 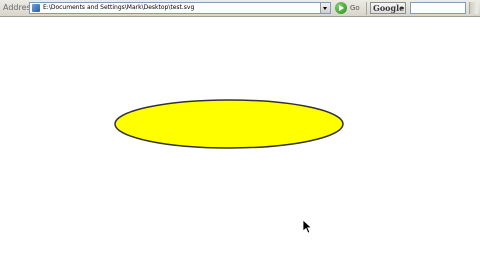 What do you see at coordinates (402, 8) in the screenshot?
I see `chevron-down-icon` at bounding box center [402, 8].